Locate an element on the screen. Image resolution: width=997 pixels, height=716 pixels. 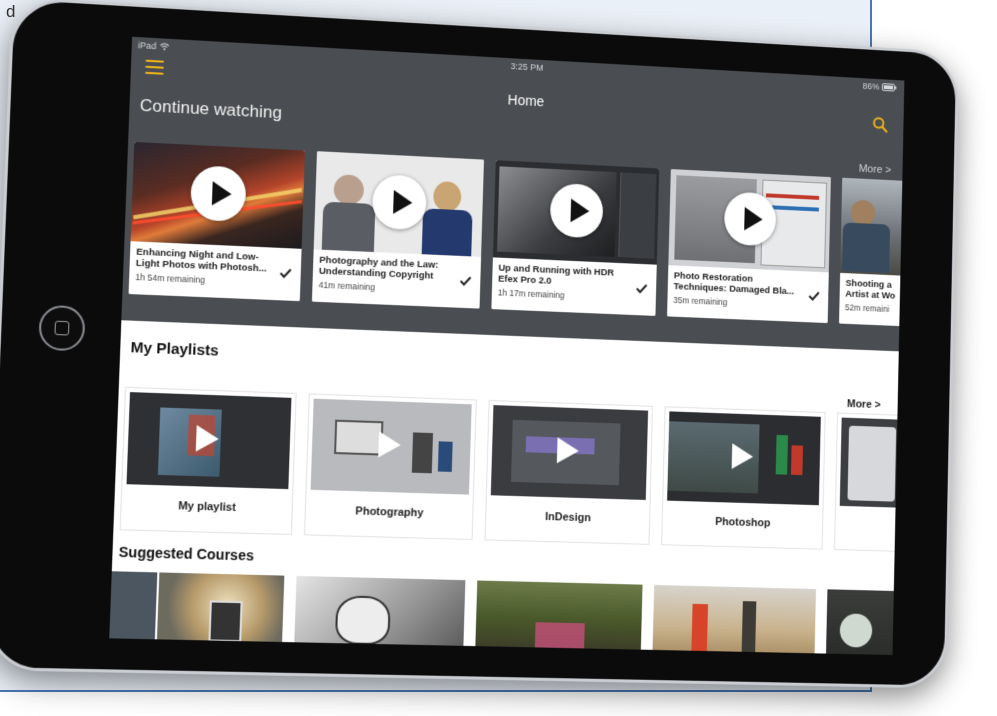
playlists-title: My Playlists is located at coordinates (175, 349).